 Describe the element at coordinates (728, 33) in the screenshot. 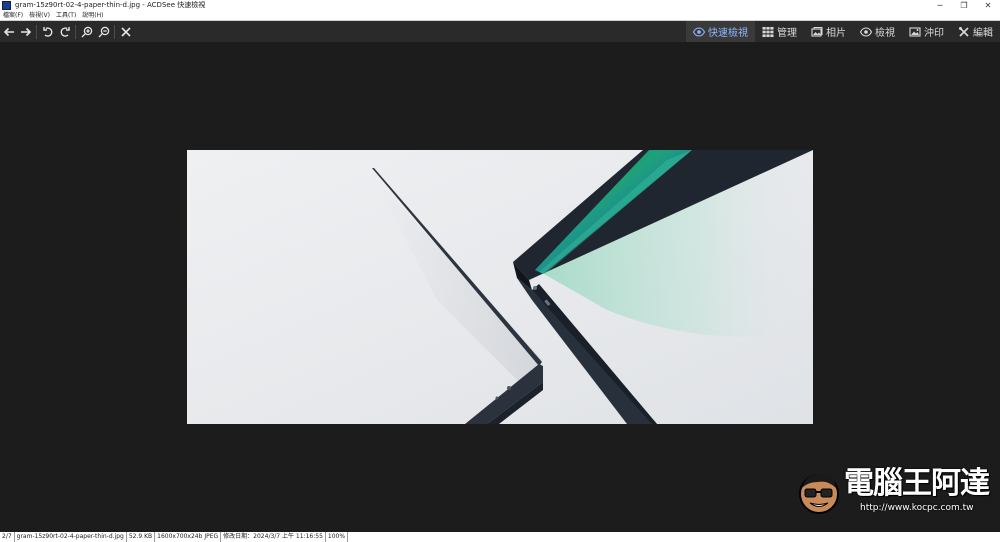

I see `tab-label: 快速檢視` at that location.